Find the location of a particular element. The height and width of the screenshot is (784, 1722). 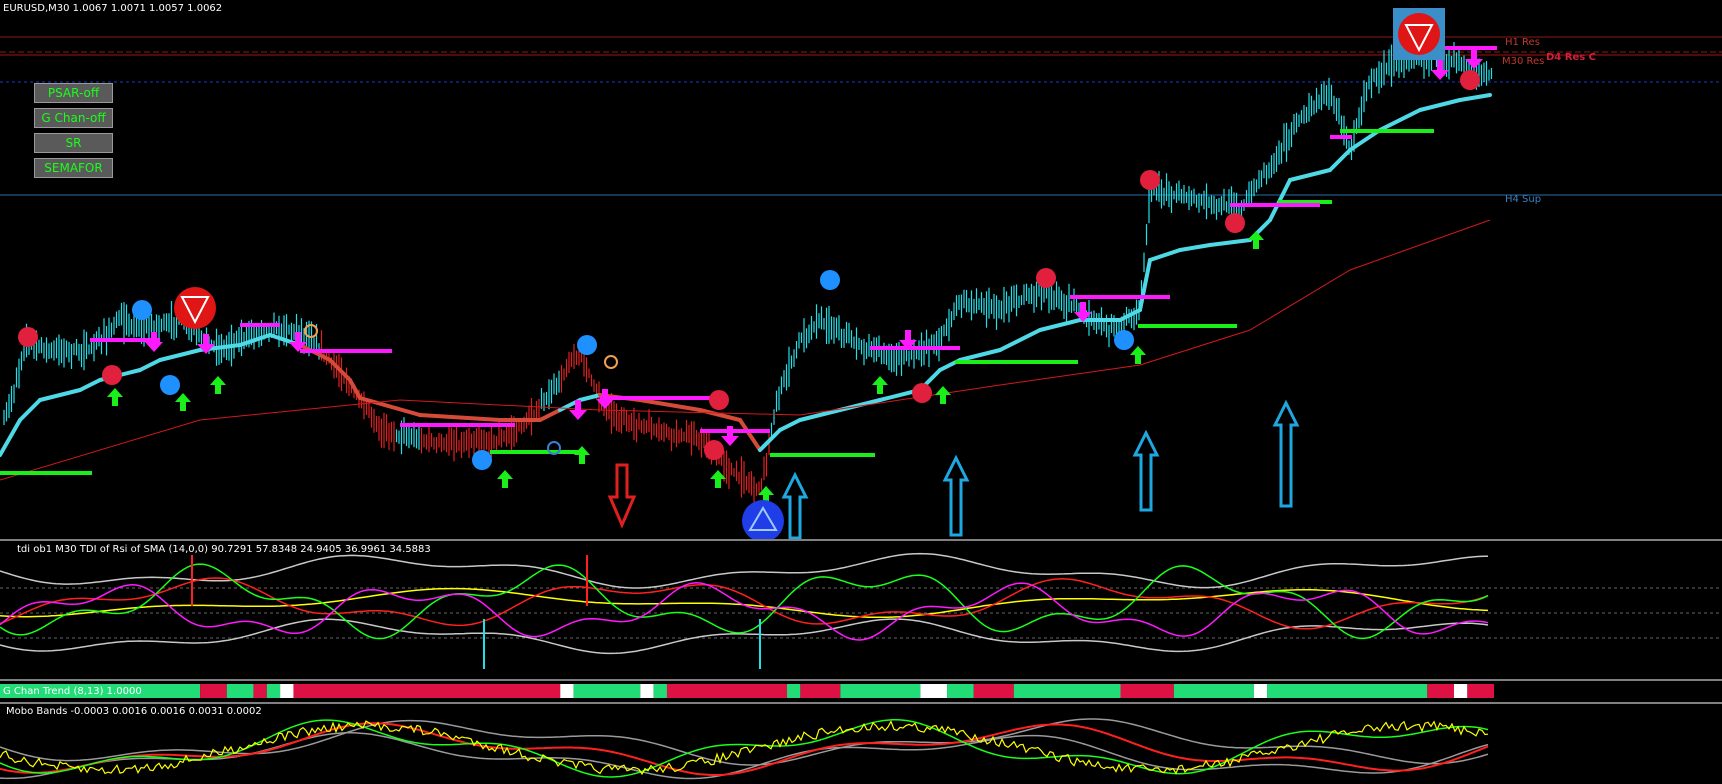

semafor-toggle-button: SEMAFOR is located at coordinates (73, 168).